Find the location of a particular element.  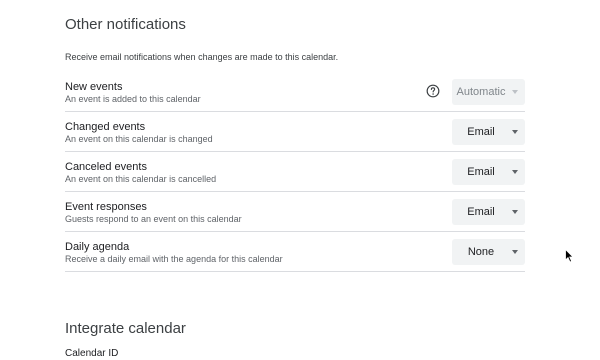

daily-agenda-select: None is located at coordinates (488, 252).